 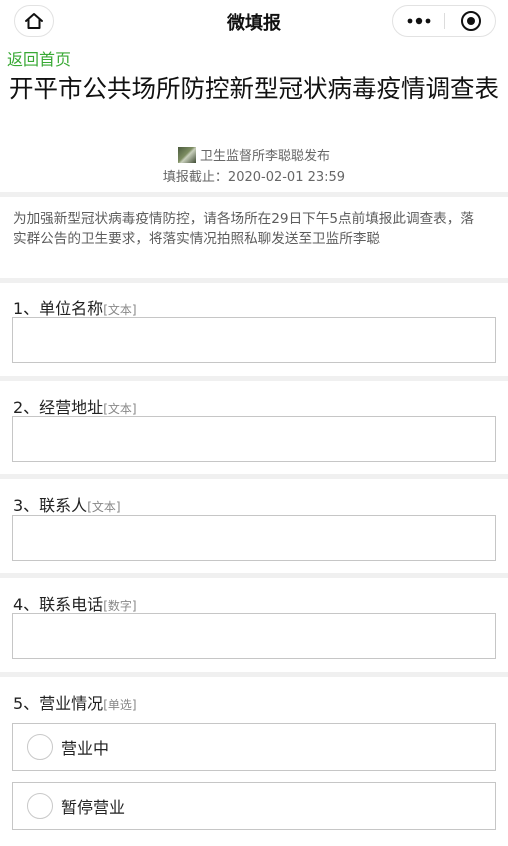 What do you see at coordinates (186, 154) in the screenshot?
I see `publisher-avatar` at bounding box center [186, 154].